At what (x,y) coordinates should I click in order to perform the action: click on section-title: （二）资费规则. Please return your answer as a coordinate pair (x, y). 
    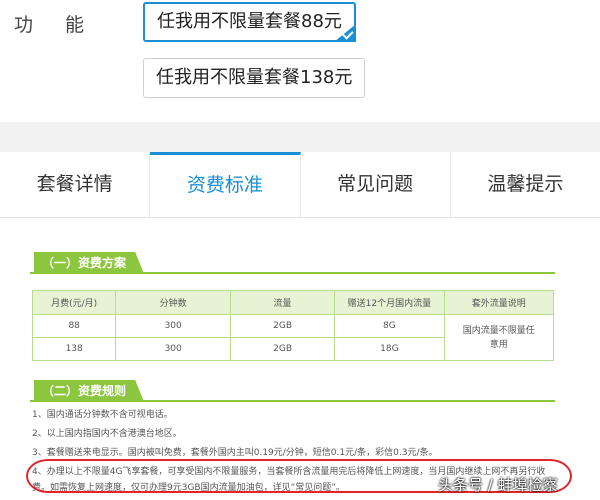
    Looking at the image, I should click on (89, 391).